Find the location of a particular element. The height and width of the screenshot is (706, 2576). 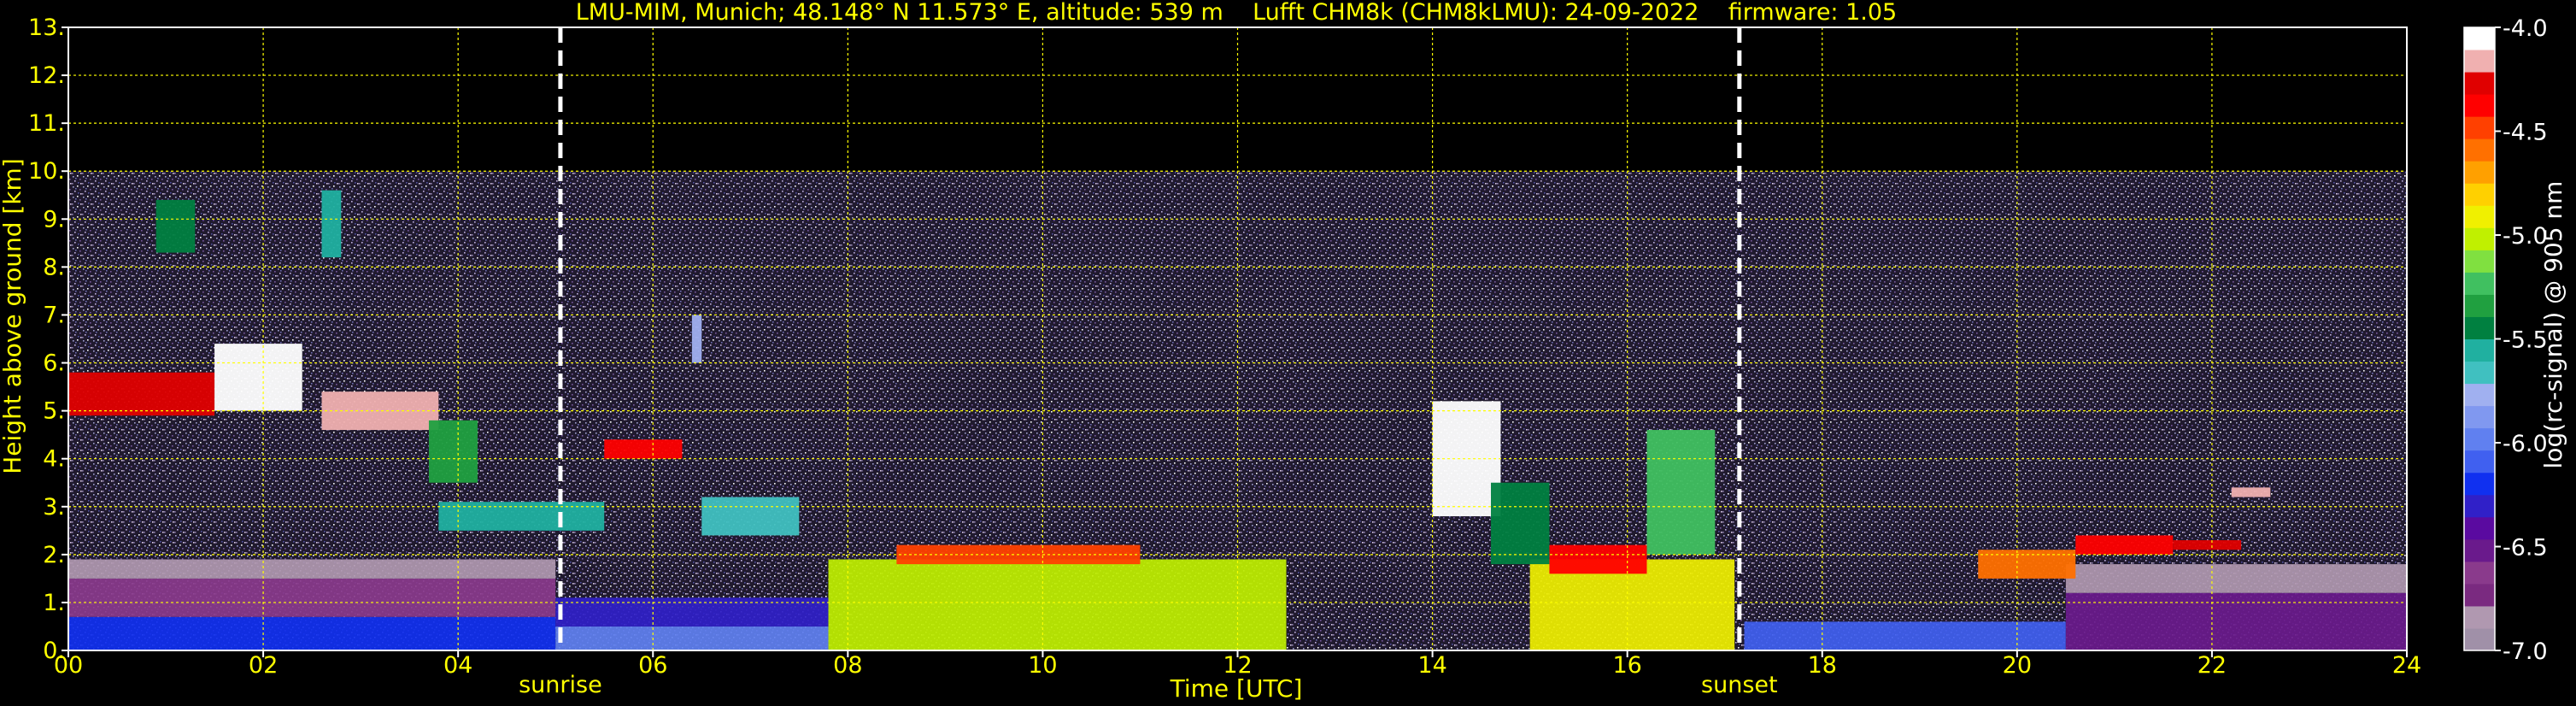

y-tick-label: 13. is located at coordinates (46, 28).